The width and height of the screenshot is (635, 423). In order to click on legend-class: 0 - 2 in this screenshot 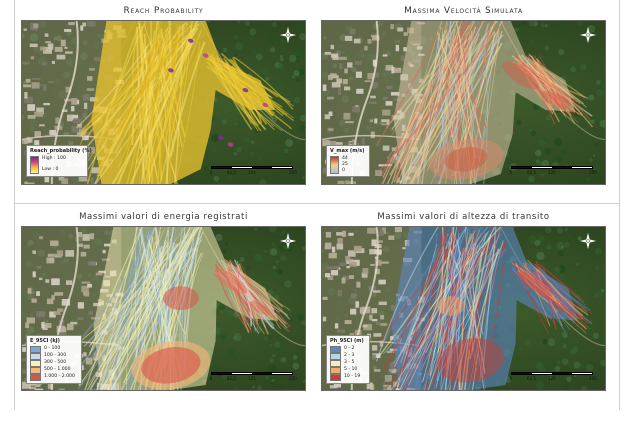, I will do `click(348, 349)`.